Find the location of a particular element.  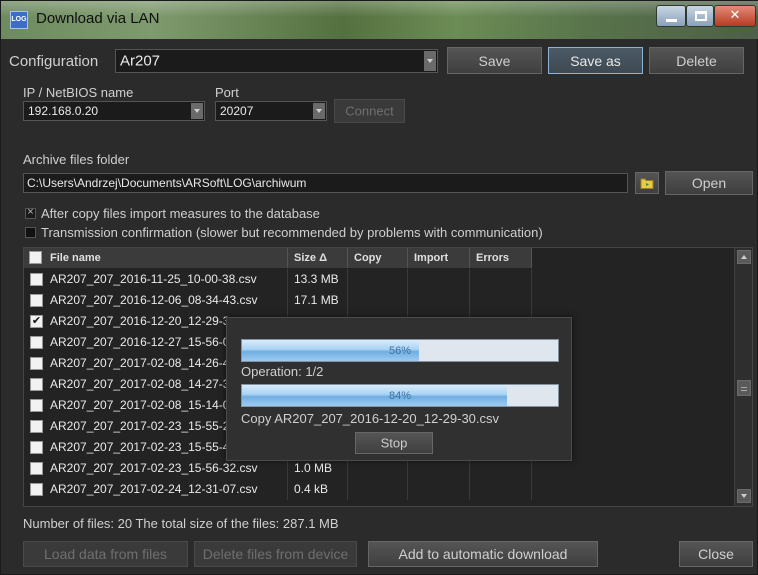

stop-button: Stop is located at coordinates (394, 443).